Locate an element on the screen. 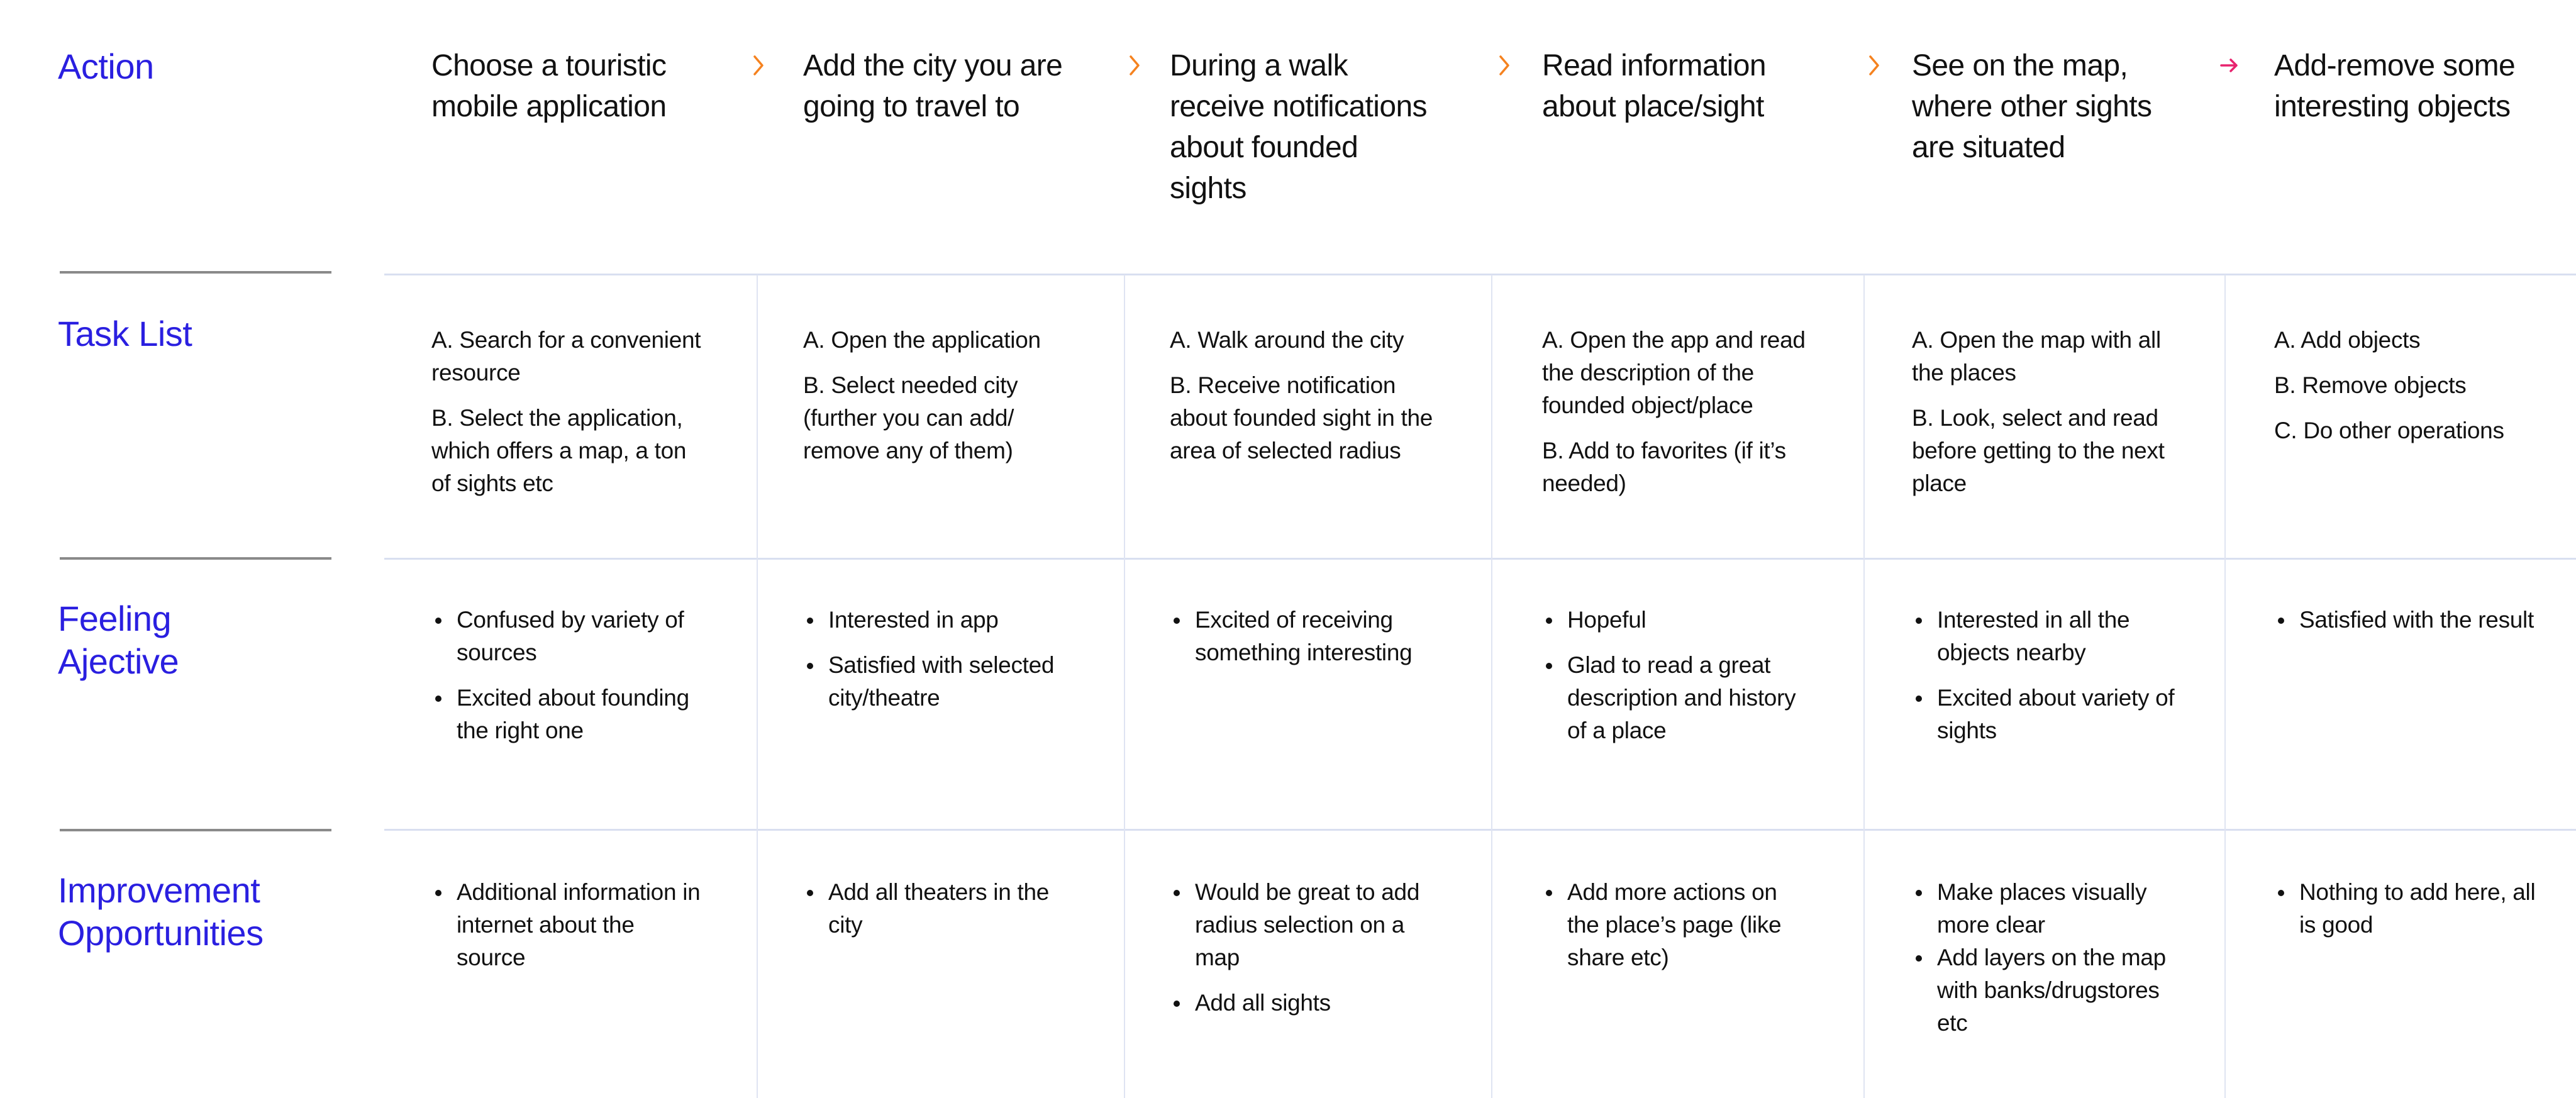 The height and width of the screenshot is (1098, 2576). feeling-item: Excited about variety of sights is located at coordinates (2047, 714).